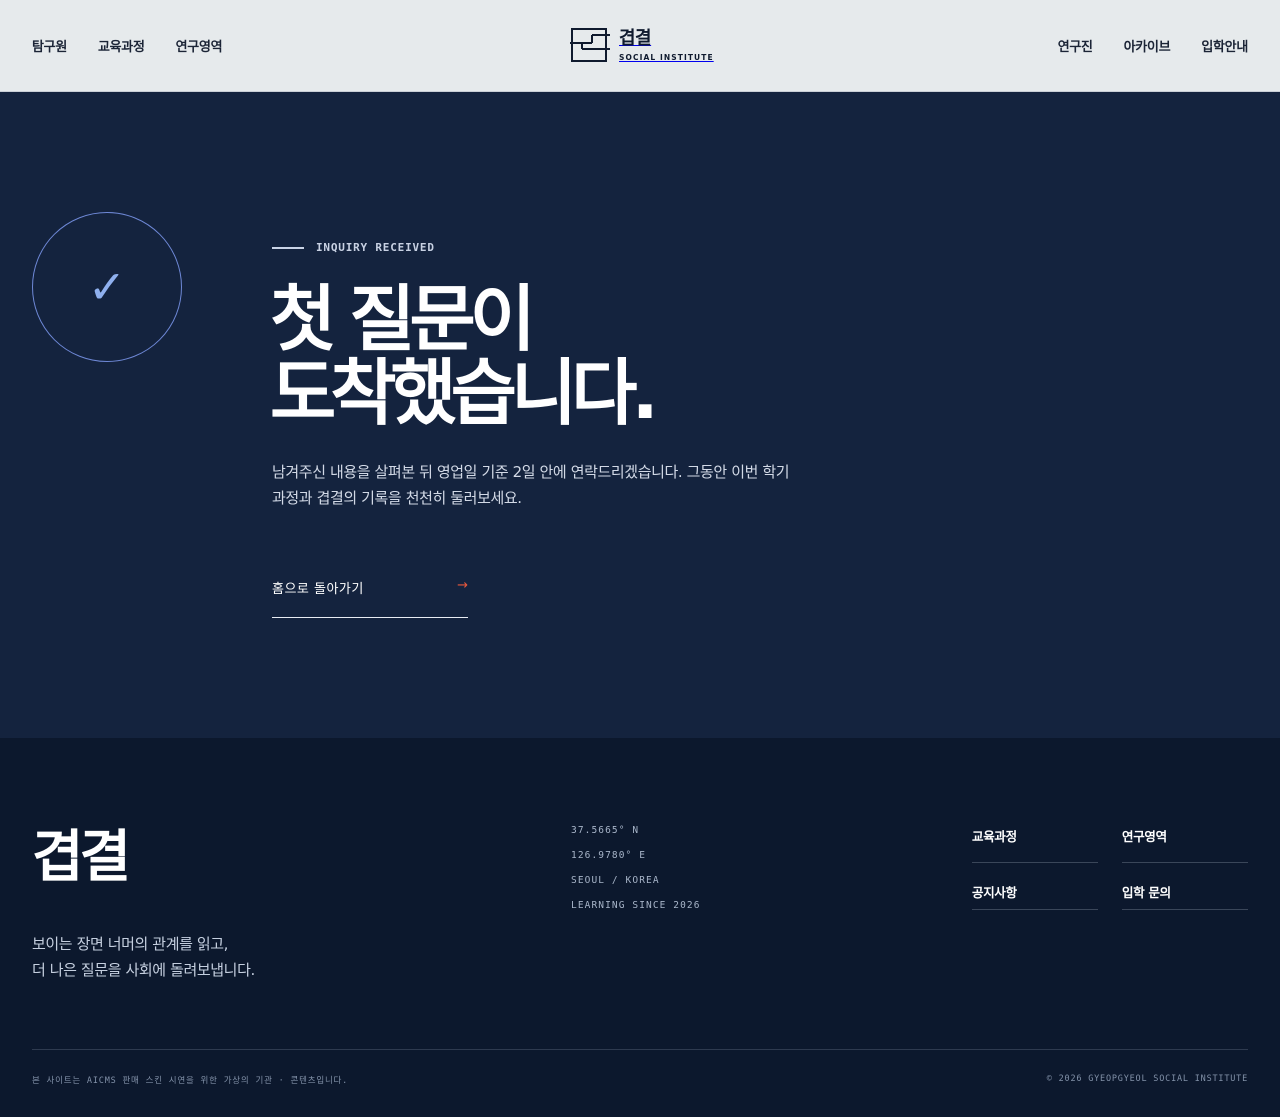  I want to click on logo-english: SOCIAL INSTITUTE, so click(666, 57).